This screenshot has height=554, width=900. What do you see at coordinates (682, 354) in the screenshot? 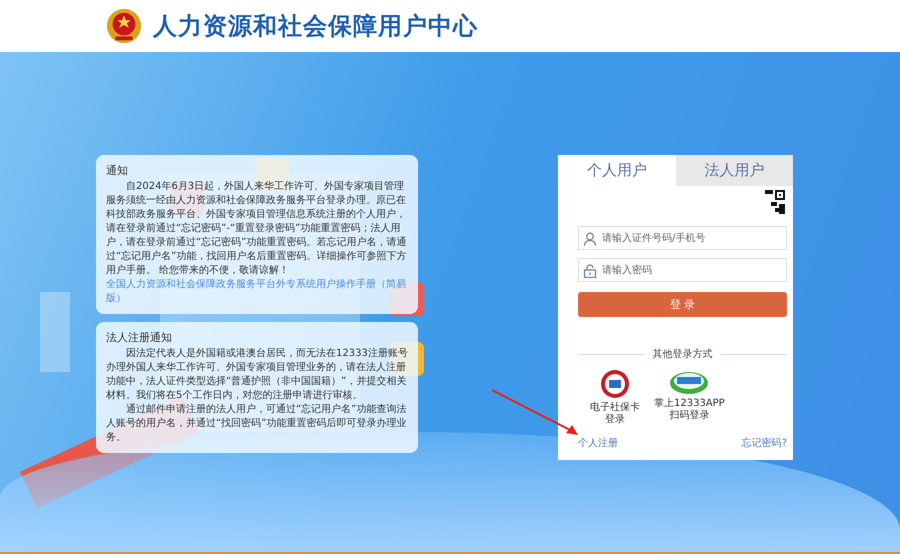
I see `other-login-heading: 其他登录方式` at bounding box center [682, 354].